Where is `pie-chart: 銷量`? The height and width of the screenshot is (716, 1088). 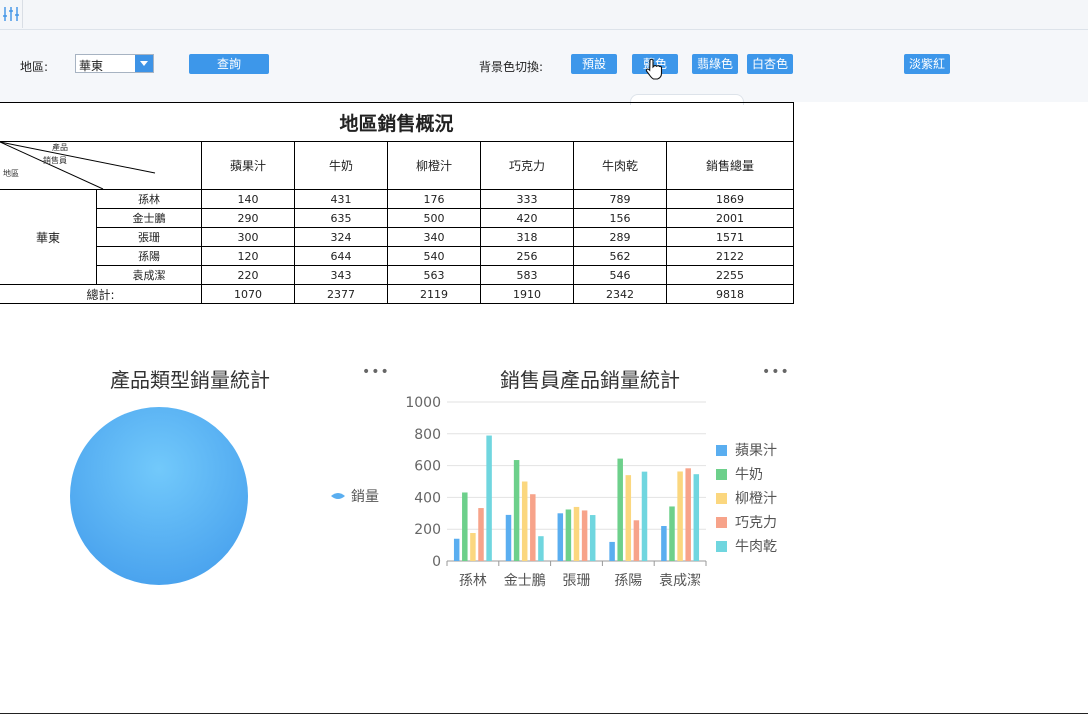 pie-chart: 銷量 is located at coordinates (224, 496).